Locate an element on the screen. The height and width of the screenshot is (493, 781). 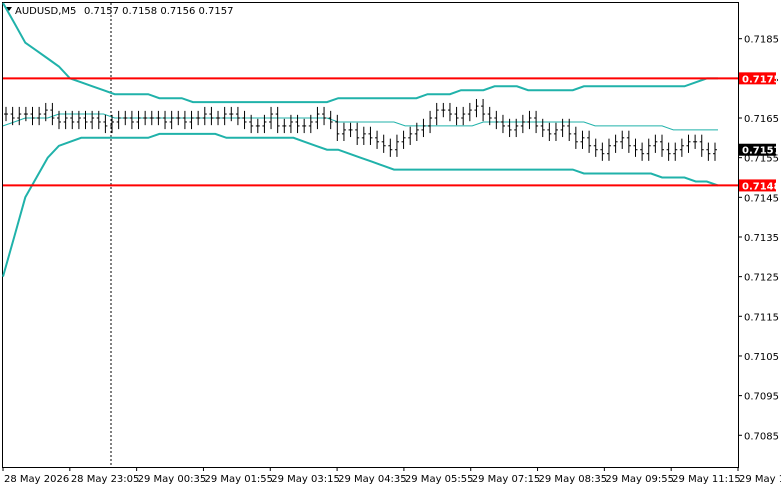
time-tick-label: 29 May 01:55 is located at coordinates (238, 479).